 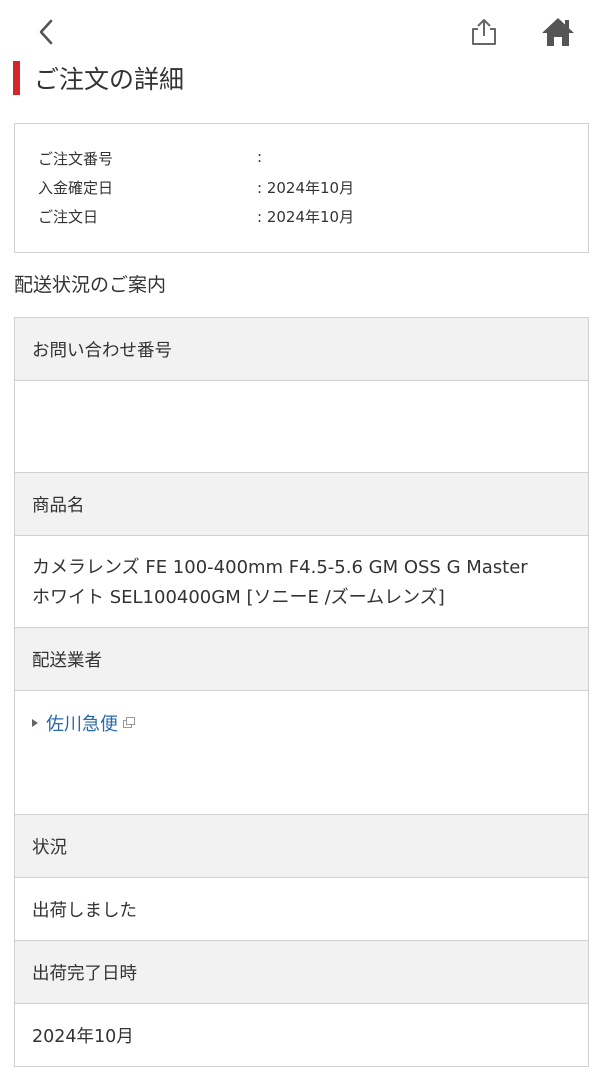 I want to click on share-icon, so click(x=484, y=32).